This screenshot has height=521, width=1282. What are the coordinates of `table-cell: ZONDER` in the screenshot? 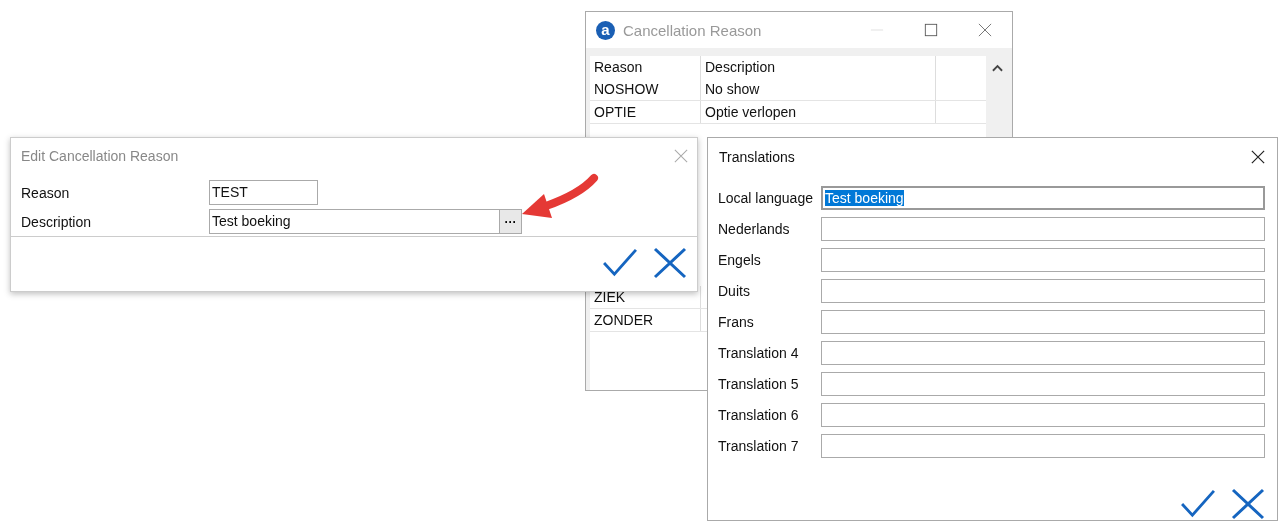 It's located at (645, 320).